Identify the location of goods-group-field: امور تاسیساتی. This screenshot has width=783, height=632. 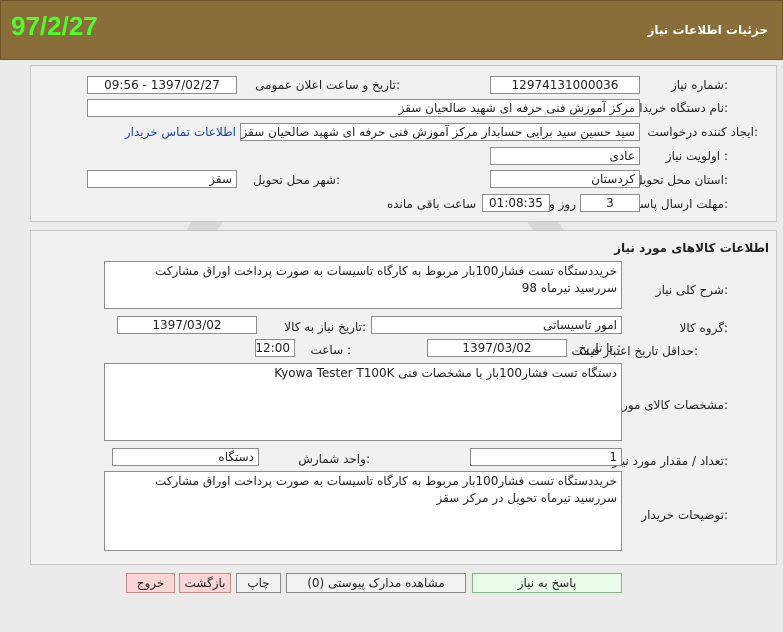
(496, 325).